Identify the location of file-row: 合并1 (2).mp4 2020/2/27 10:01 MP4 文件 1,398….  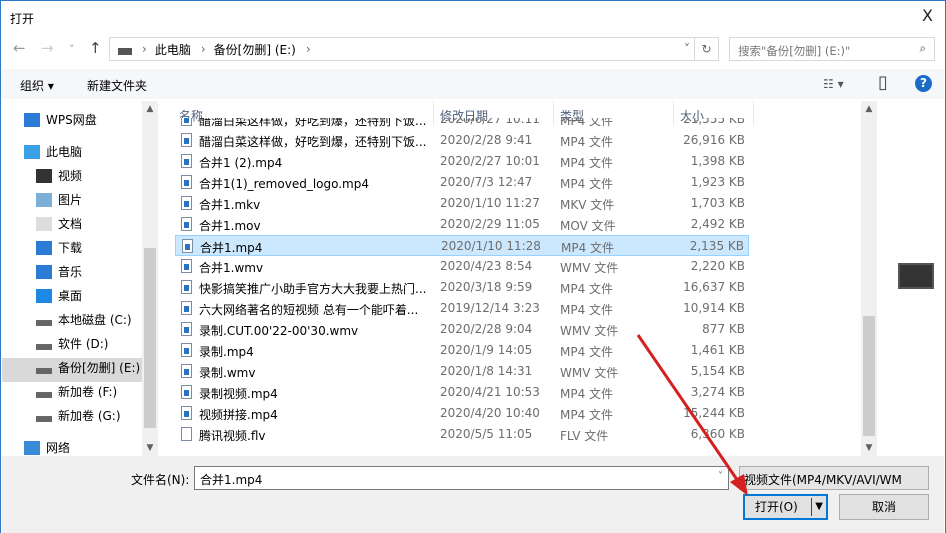
(462, 161).